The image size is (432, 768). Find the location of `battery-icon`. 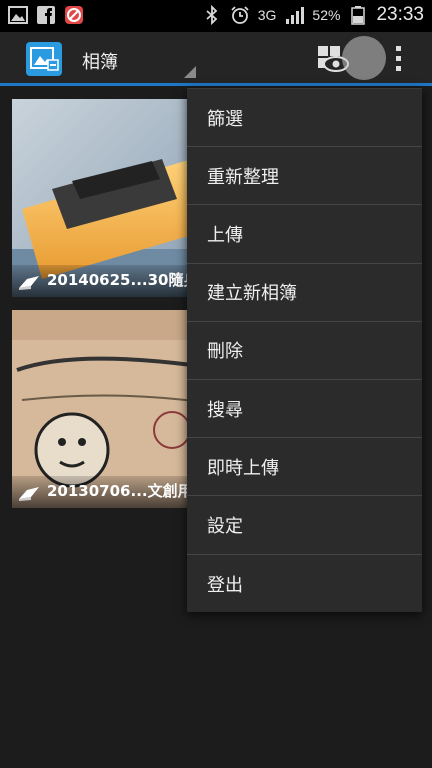

battery-icon is located at coordinates (358, 15).